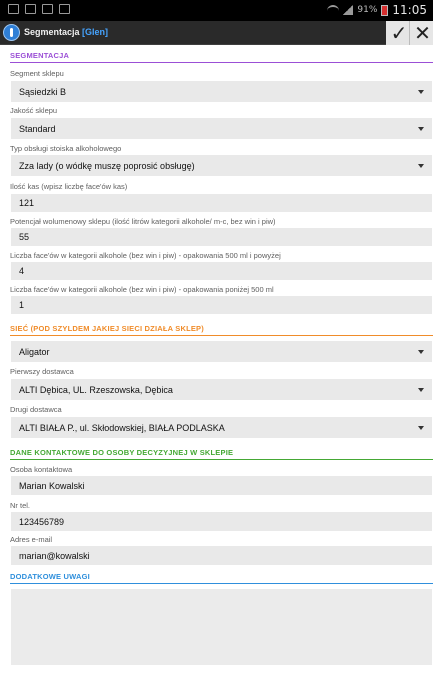  What do you see at coordinates (221, 62) in the screenshot?
I see `section-segmentation-divider` at bounding box center [221, 62].